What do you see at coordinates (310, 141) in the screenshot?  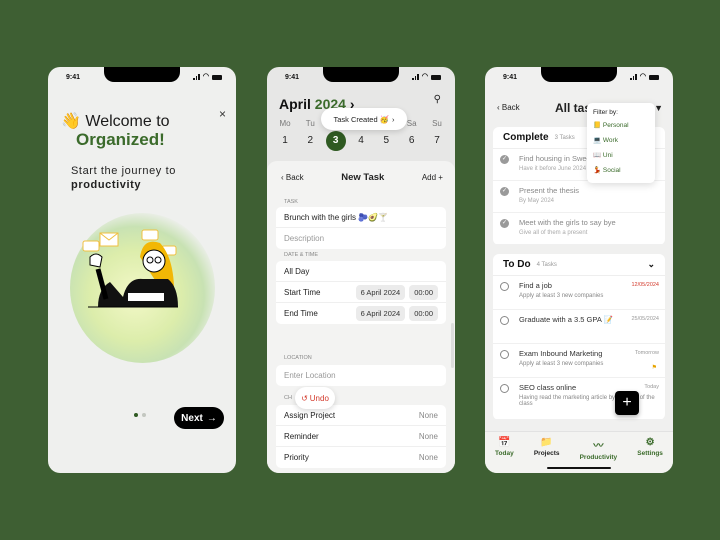 I see `date-cell: 2` at bounding box center [310, 141].